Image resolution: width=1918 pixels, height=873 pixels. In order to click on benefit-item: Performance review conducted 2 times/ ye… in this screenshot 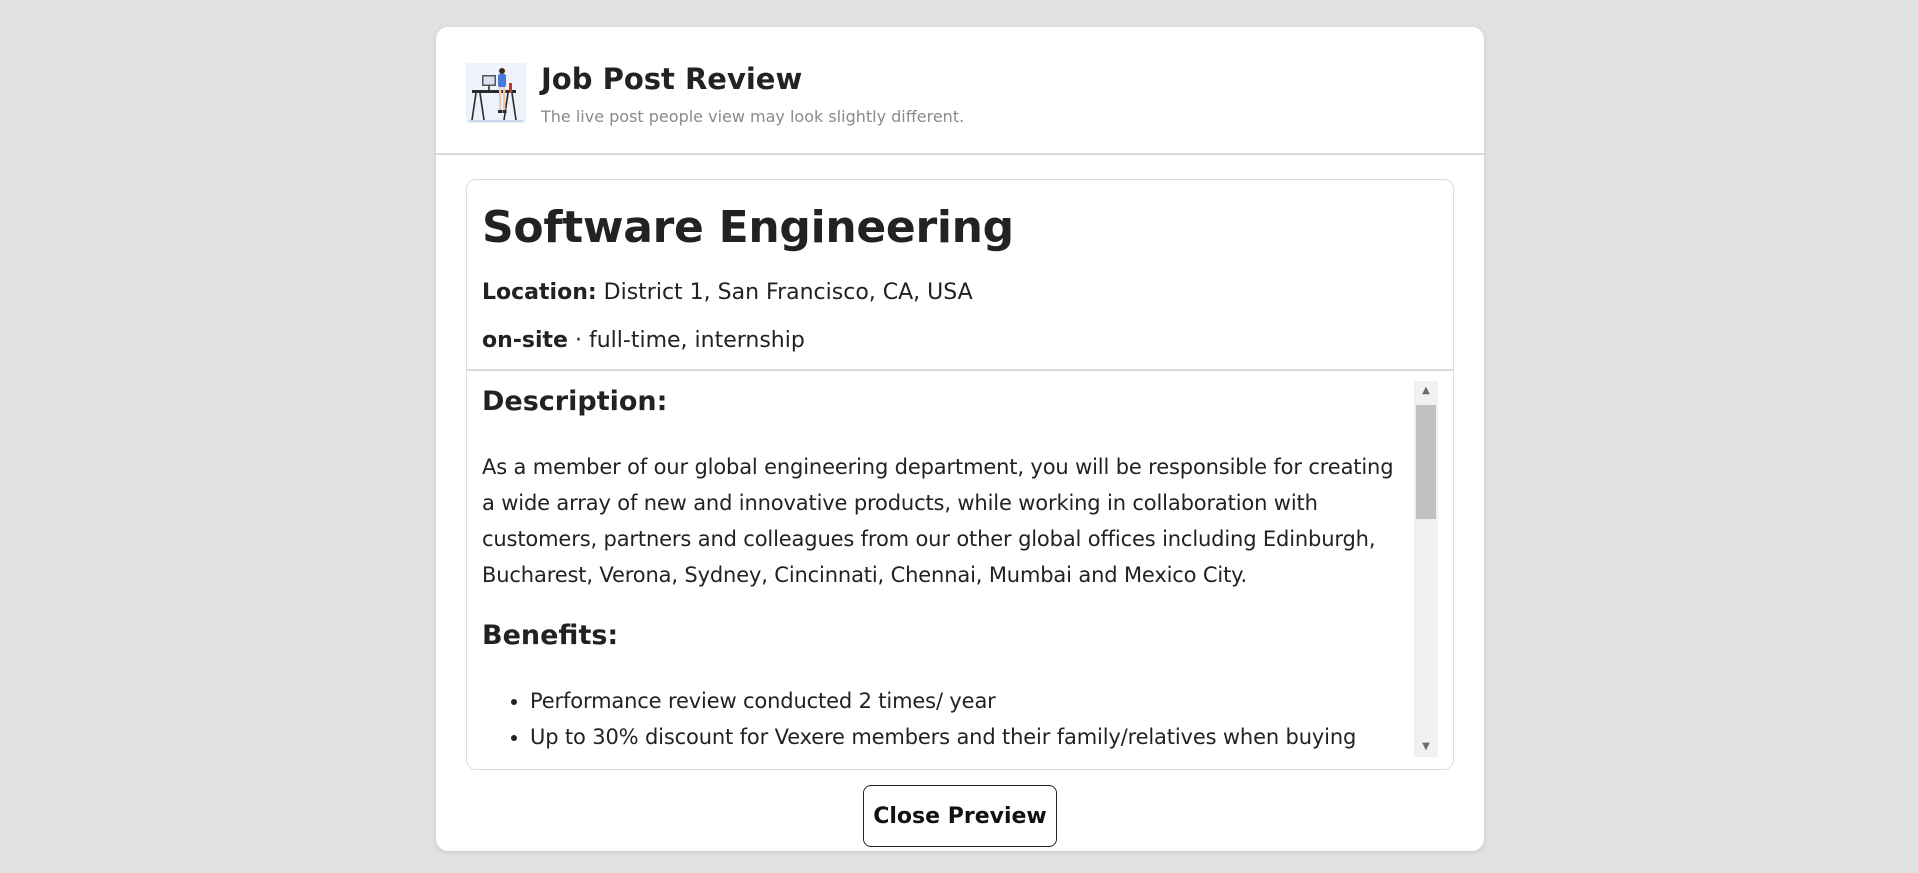, I will do `click(966, 701)`.